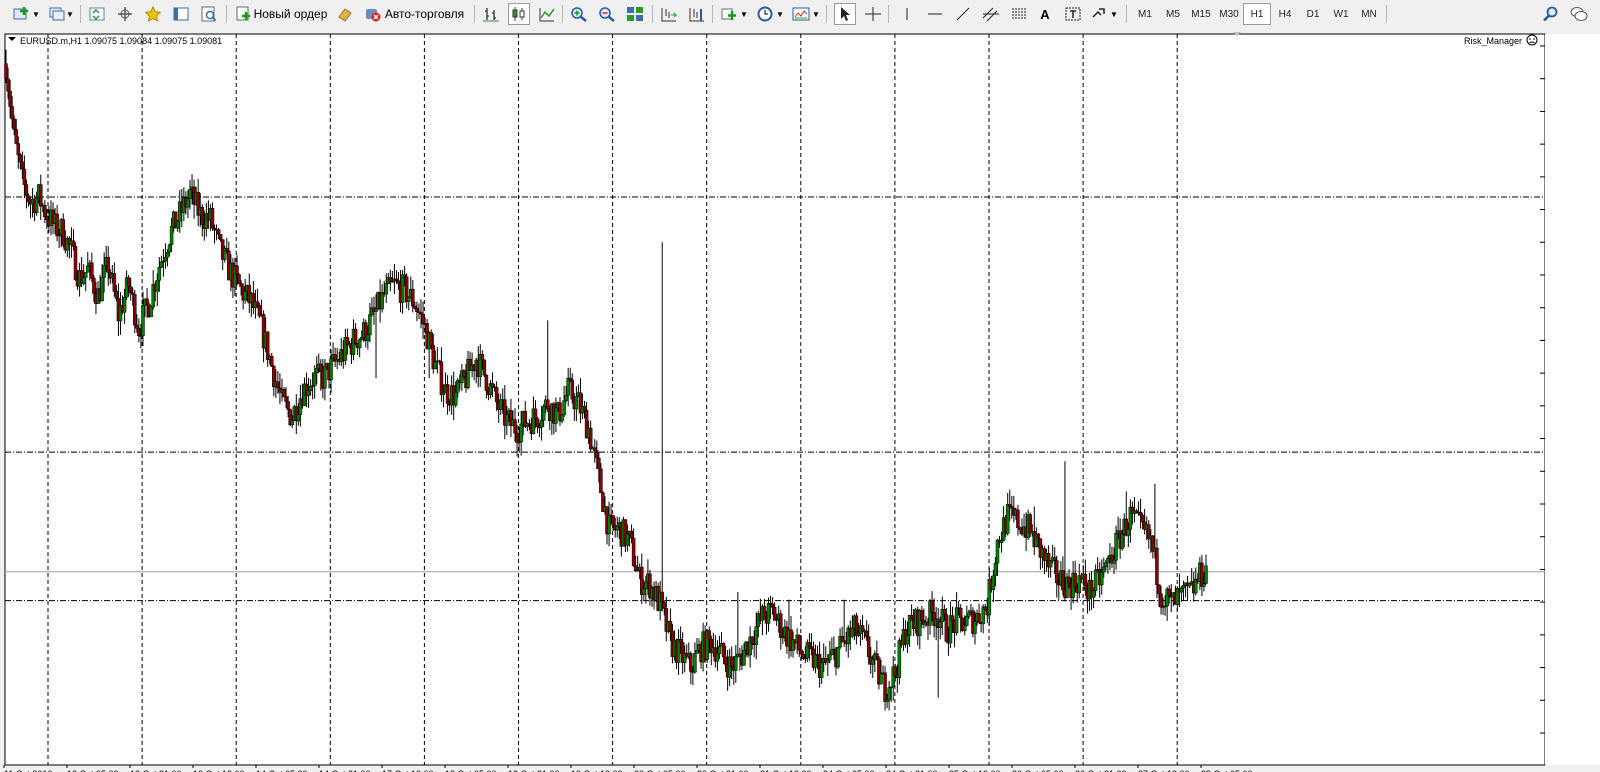  What do you see at coordinates (21, 14) in the screenshot?
I see `new-chart-icon` at bounding box center [21, 14].